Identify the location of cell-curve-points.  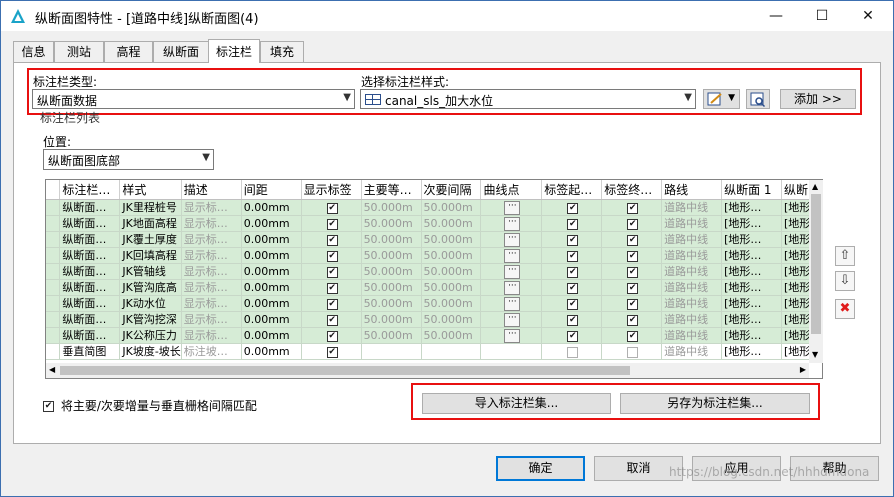
(511, 351).